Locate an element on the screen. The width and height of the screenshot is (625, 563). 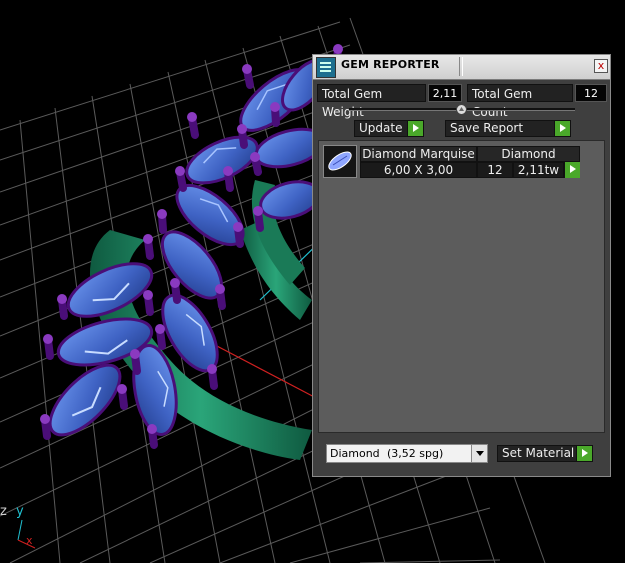
gem-weight: 2,11tw is located at coordinates (538, 170).